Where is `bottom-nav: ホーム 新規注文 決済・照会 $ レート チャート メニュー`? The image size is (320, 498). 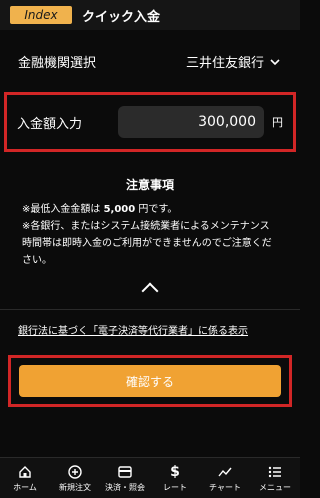 bottom-nav: ホーム 新規注文 決済・照会 $ レート チャート メニュー is located at coordinates (150, 477).